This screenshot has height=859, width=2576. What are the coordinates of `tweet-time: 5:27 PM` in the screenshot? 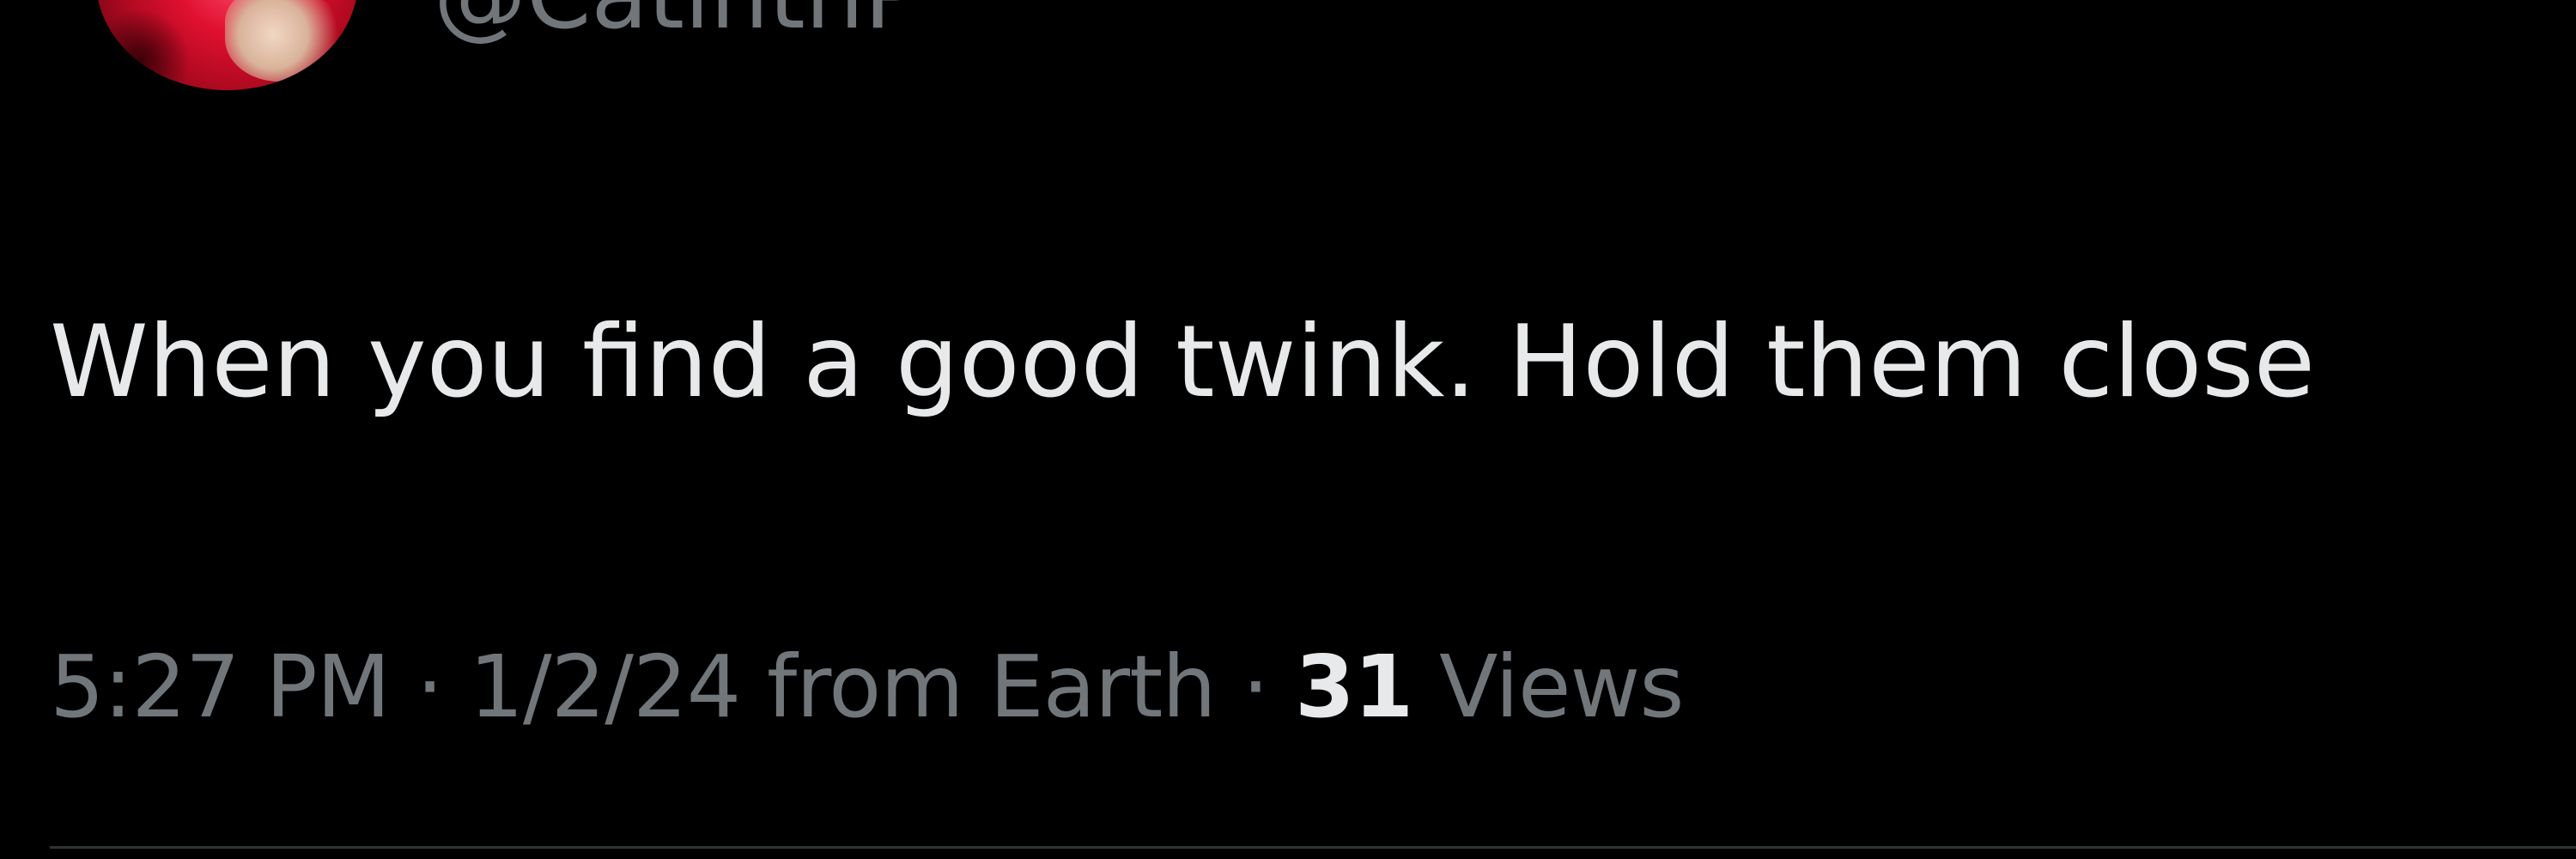 It's located at (220, 687).